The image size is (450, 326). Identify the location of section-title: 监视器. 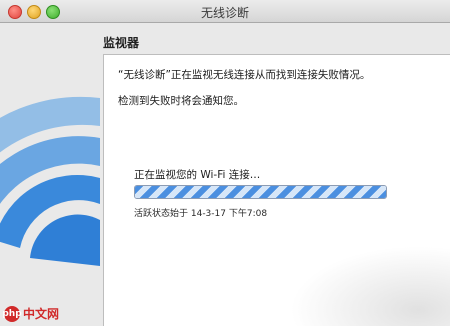
(121, 43).